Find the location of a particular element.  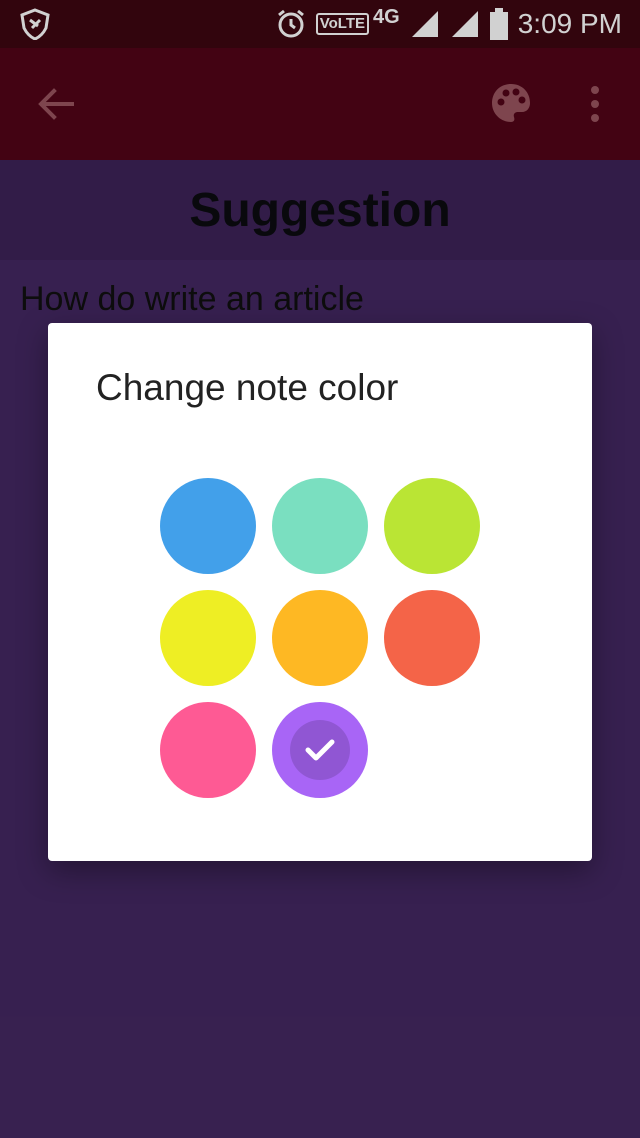

check-icon is located at coordinates (320, 750).